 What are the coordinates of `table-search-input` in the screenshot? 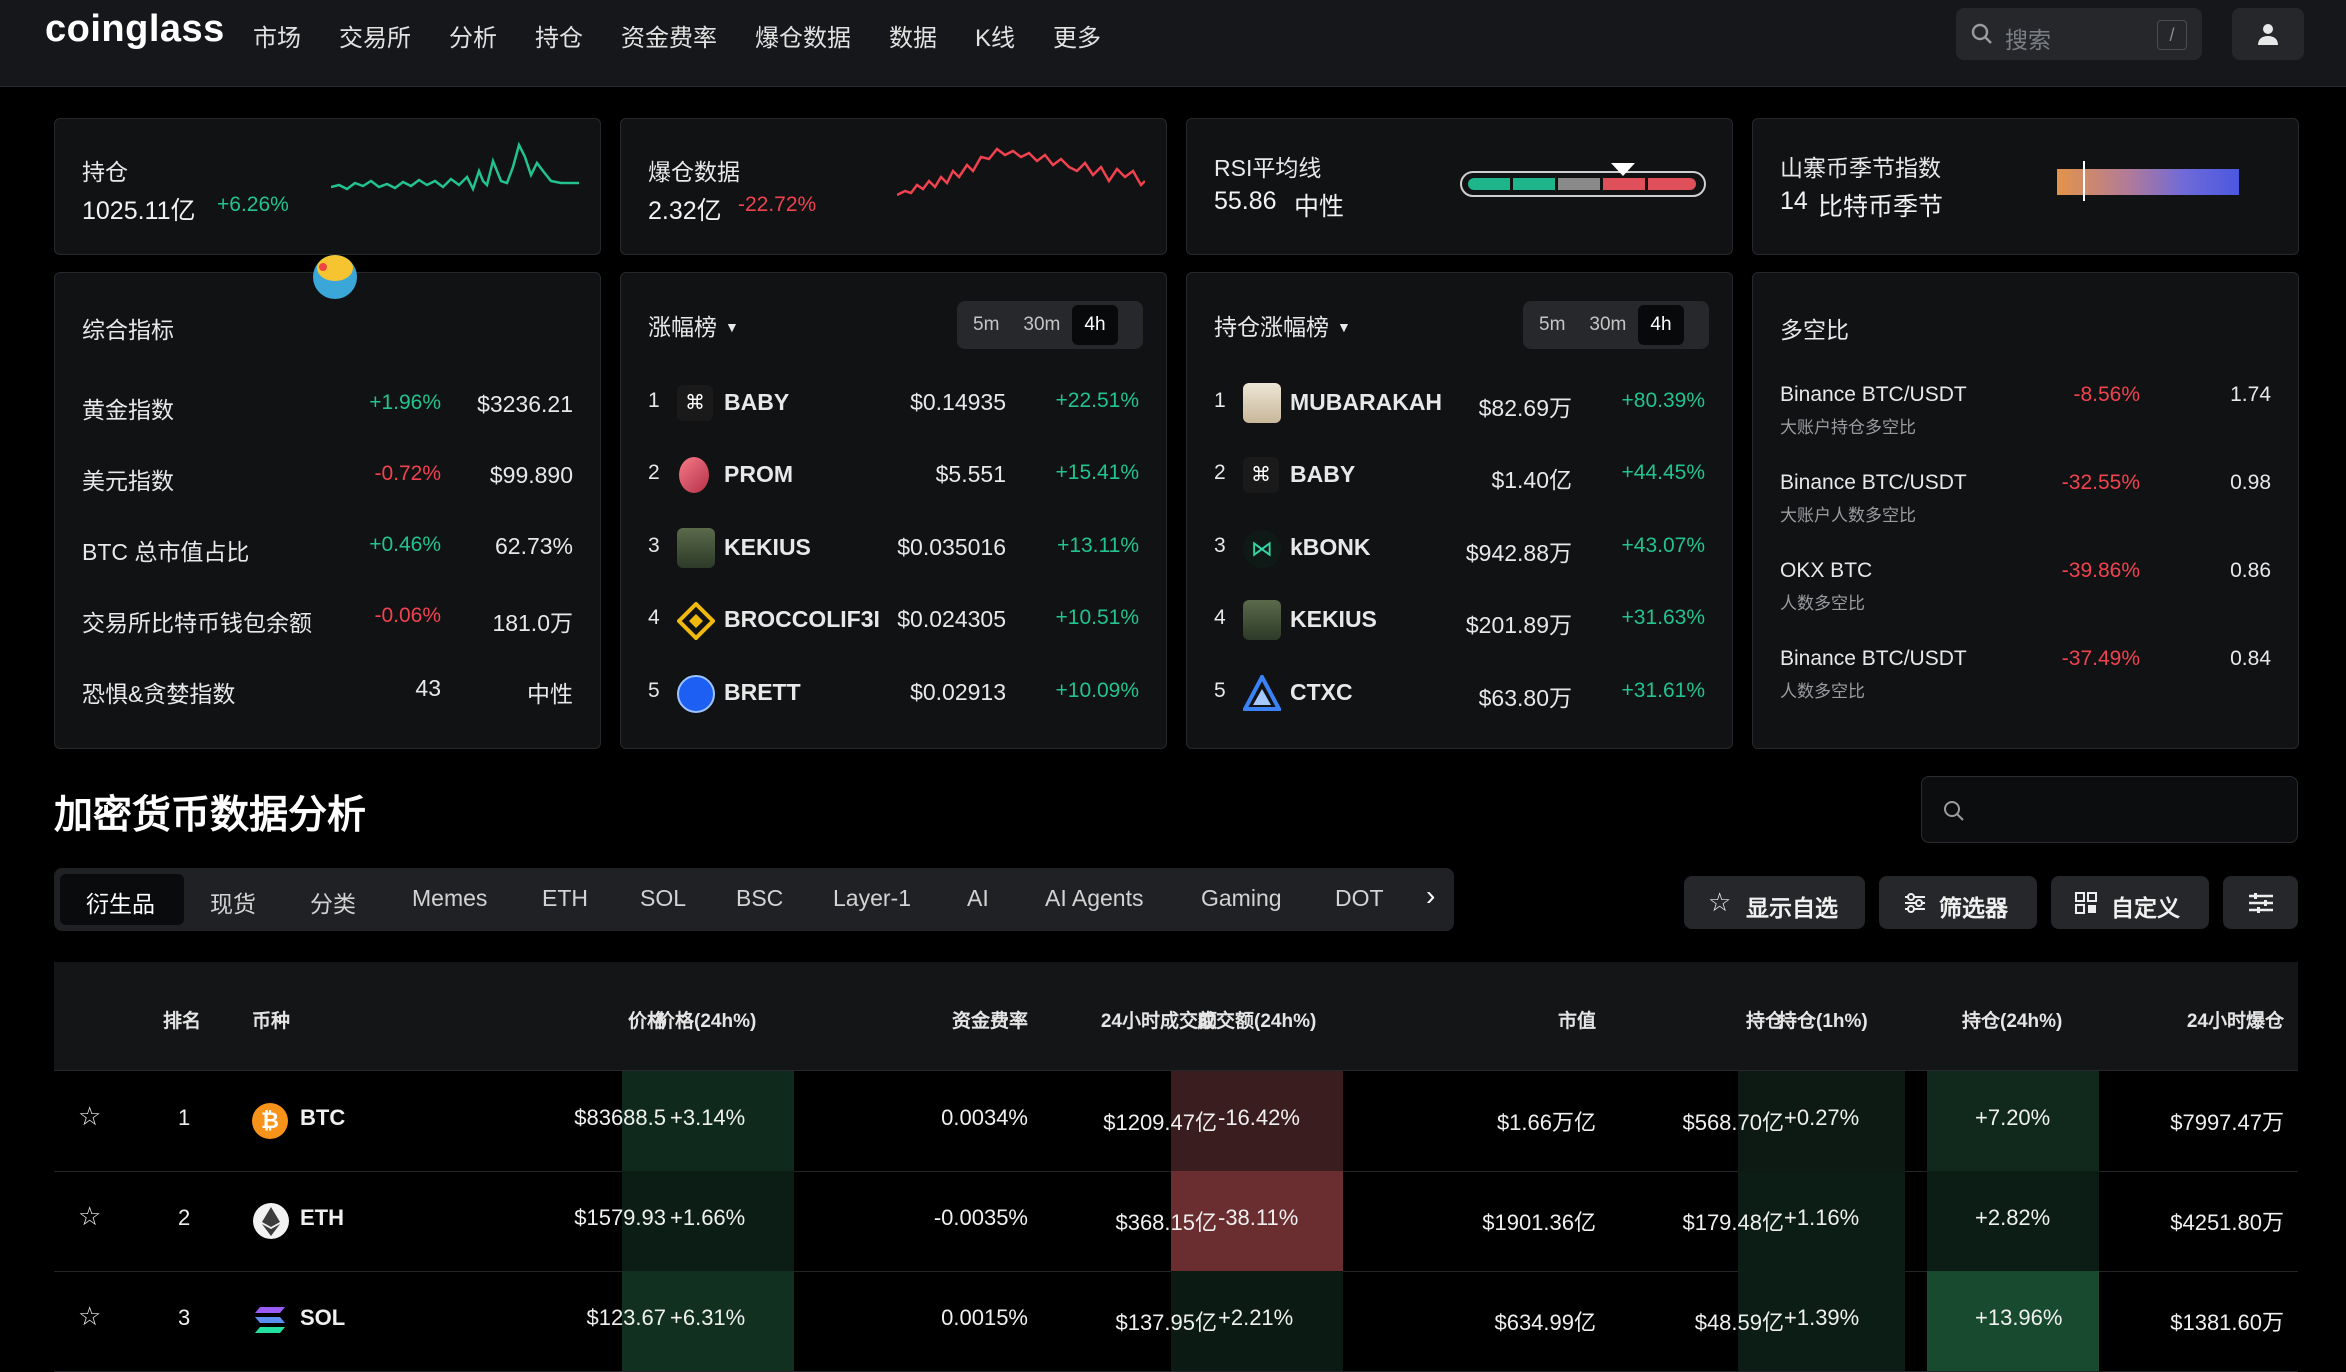 It's located at (2109, 809).